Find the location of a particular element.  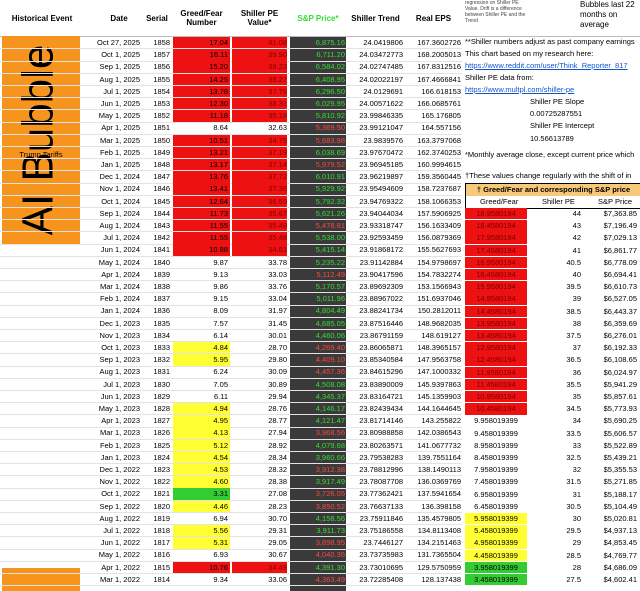

row-shiller-trend: 23.86065871 is located at coordinates (381, 347).